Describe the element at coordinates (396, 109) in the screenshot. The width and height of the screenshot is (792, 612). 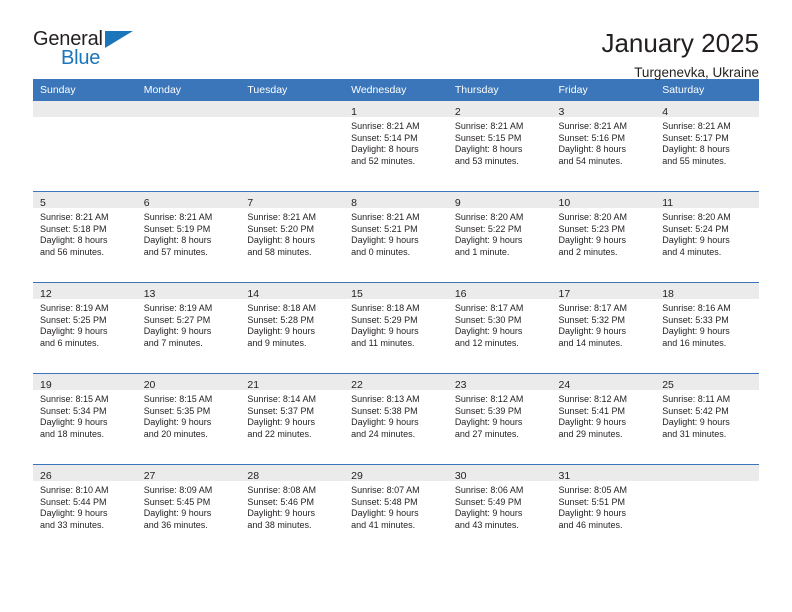
I see `day-number-band: 1` at that location.